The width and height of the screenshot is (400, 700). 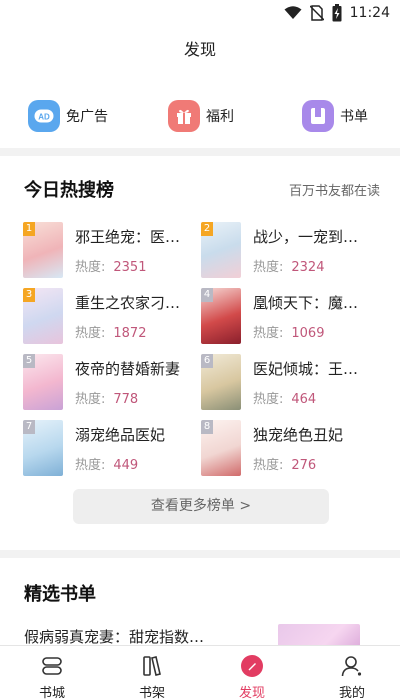 What do you see at coordinates (151, 693) in the screenshot?
I see `tab-label: 书架` at bounding box center [151, 693].